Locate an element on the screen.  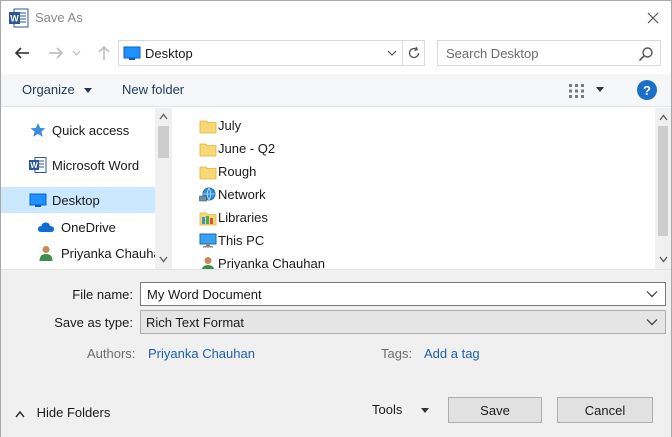
authors-link: Priyanka Chauhan is located at coordinates (201, 353).